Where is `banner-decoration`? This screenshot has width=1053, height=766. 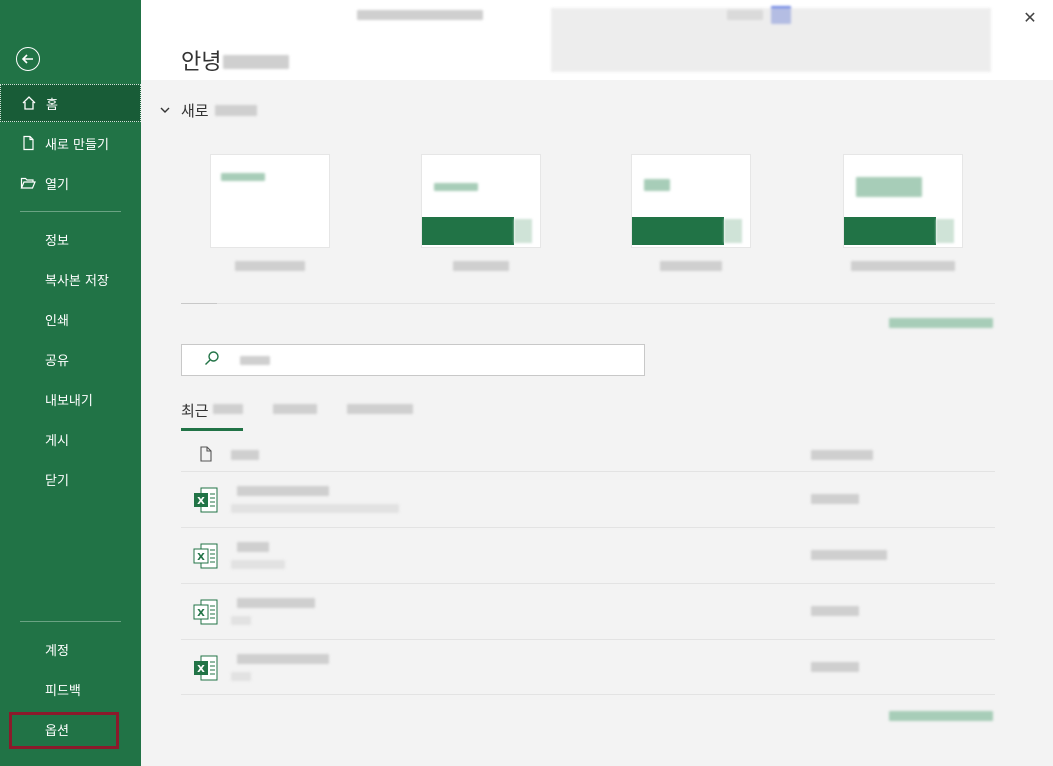 banner-decoration is located at coordinates (771, 40).